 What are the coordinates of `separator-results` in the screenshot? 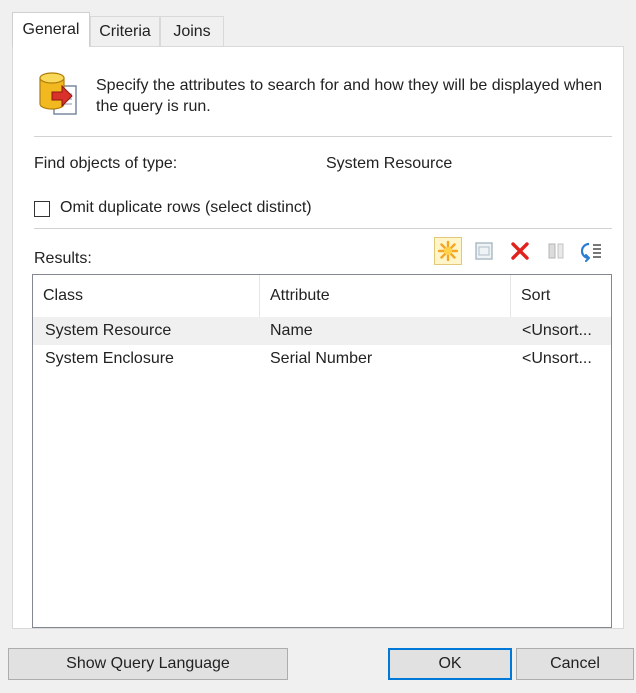 It's located at (323, 228).